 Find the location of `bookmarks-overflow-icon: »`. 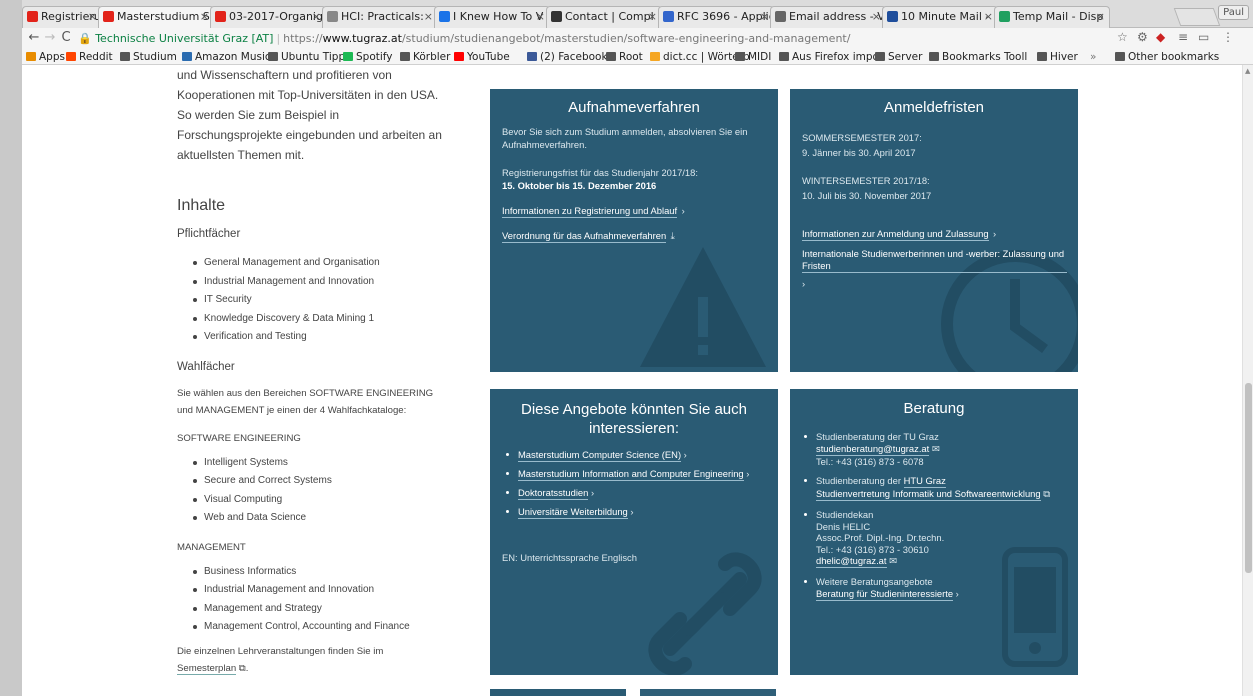

bookmarks-overflow-icon: » is located at coordinates (1093, 56).